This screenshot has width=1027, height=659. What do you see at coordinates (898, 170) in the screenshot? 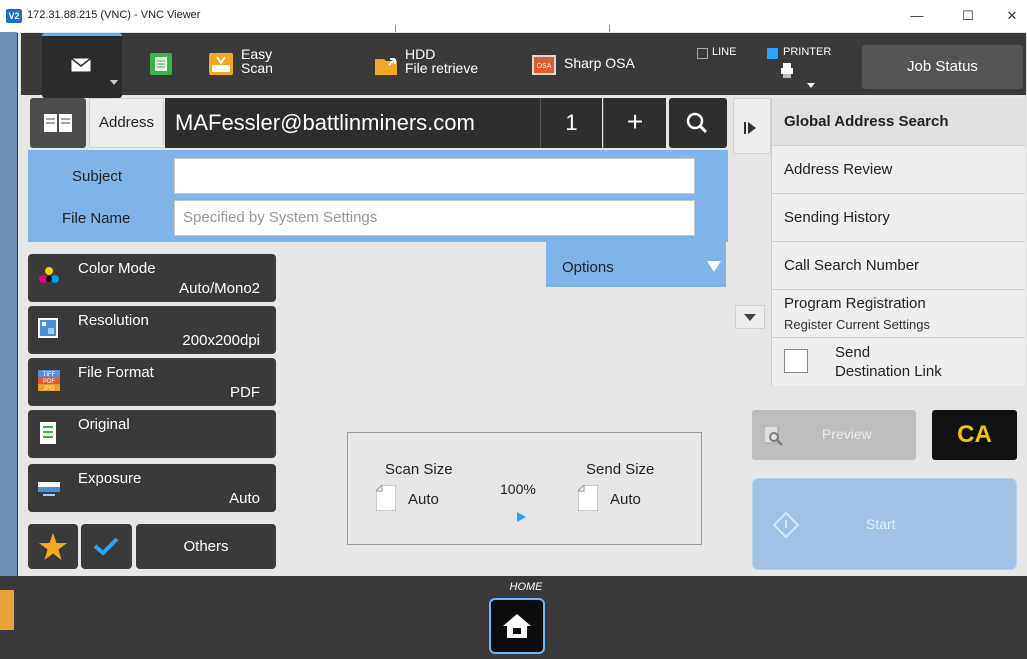
I see `address-review-item: Address Review` at bounding box center [898, 170].